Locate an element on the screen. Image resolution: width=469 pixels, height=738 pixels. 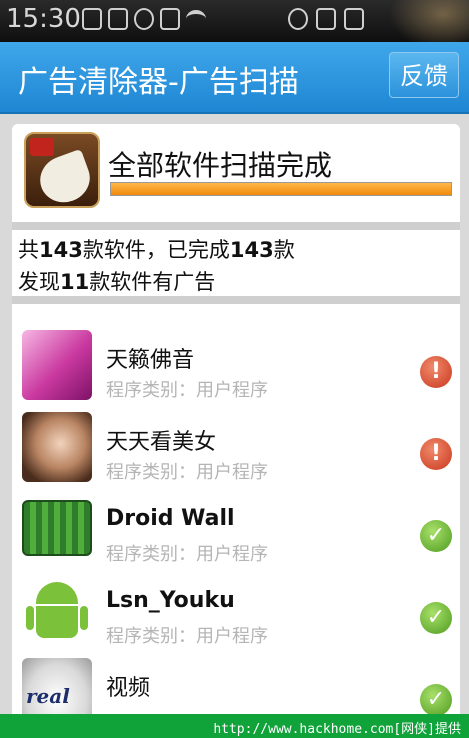
page-title: 广告清除器-广告扫描 is located at coordinates (158, 82).